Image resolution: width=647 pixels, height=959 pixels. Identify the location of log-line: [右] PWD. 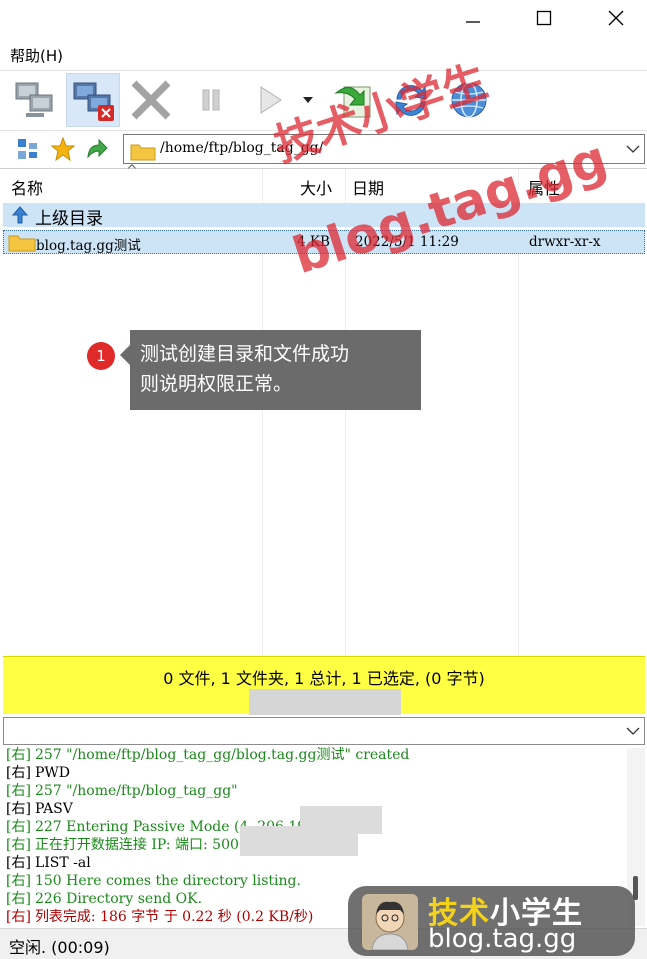
(38, 773).